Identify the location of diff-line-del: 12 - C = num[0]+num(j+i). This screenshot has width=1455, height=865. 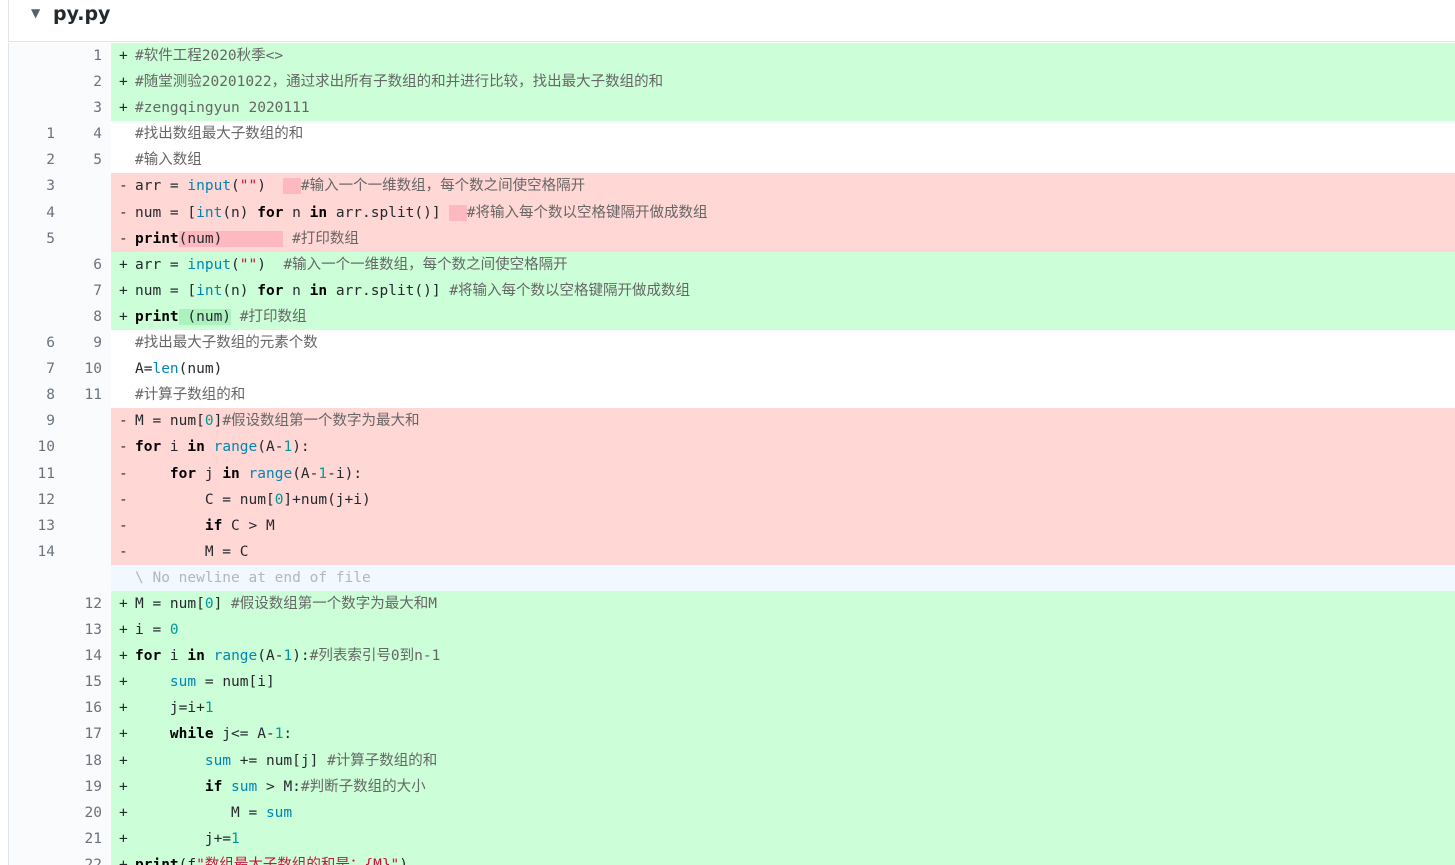
(732, 499).